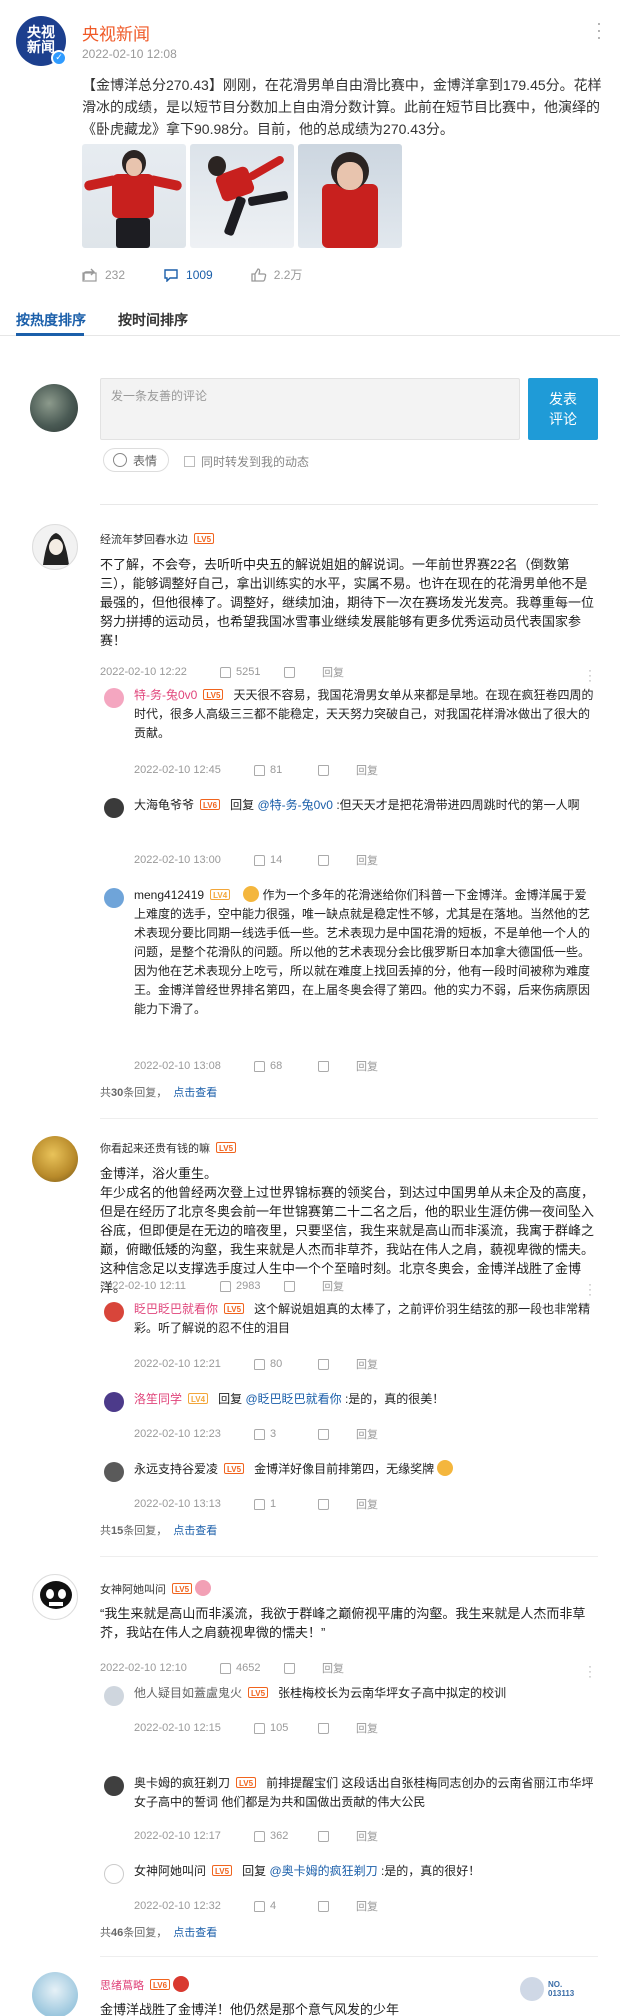 This screenshot has height=2016, width=620. Describe the element at coordinates (286, 1066) in the screenshot. I see `like-button: 68` at that location.